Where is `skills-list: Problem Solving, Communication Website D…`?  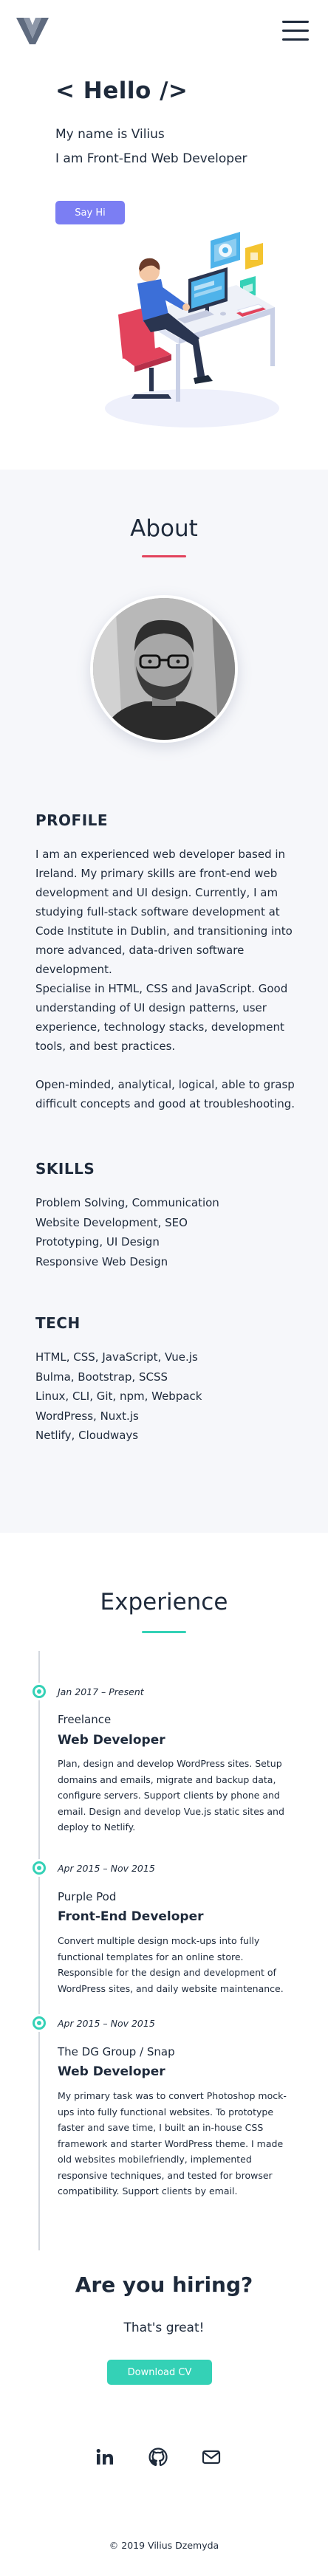
skills-list: Problem Solving, Communication Website D… is located at coordinates (127, 1232).